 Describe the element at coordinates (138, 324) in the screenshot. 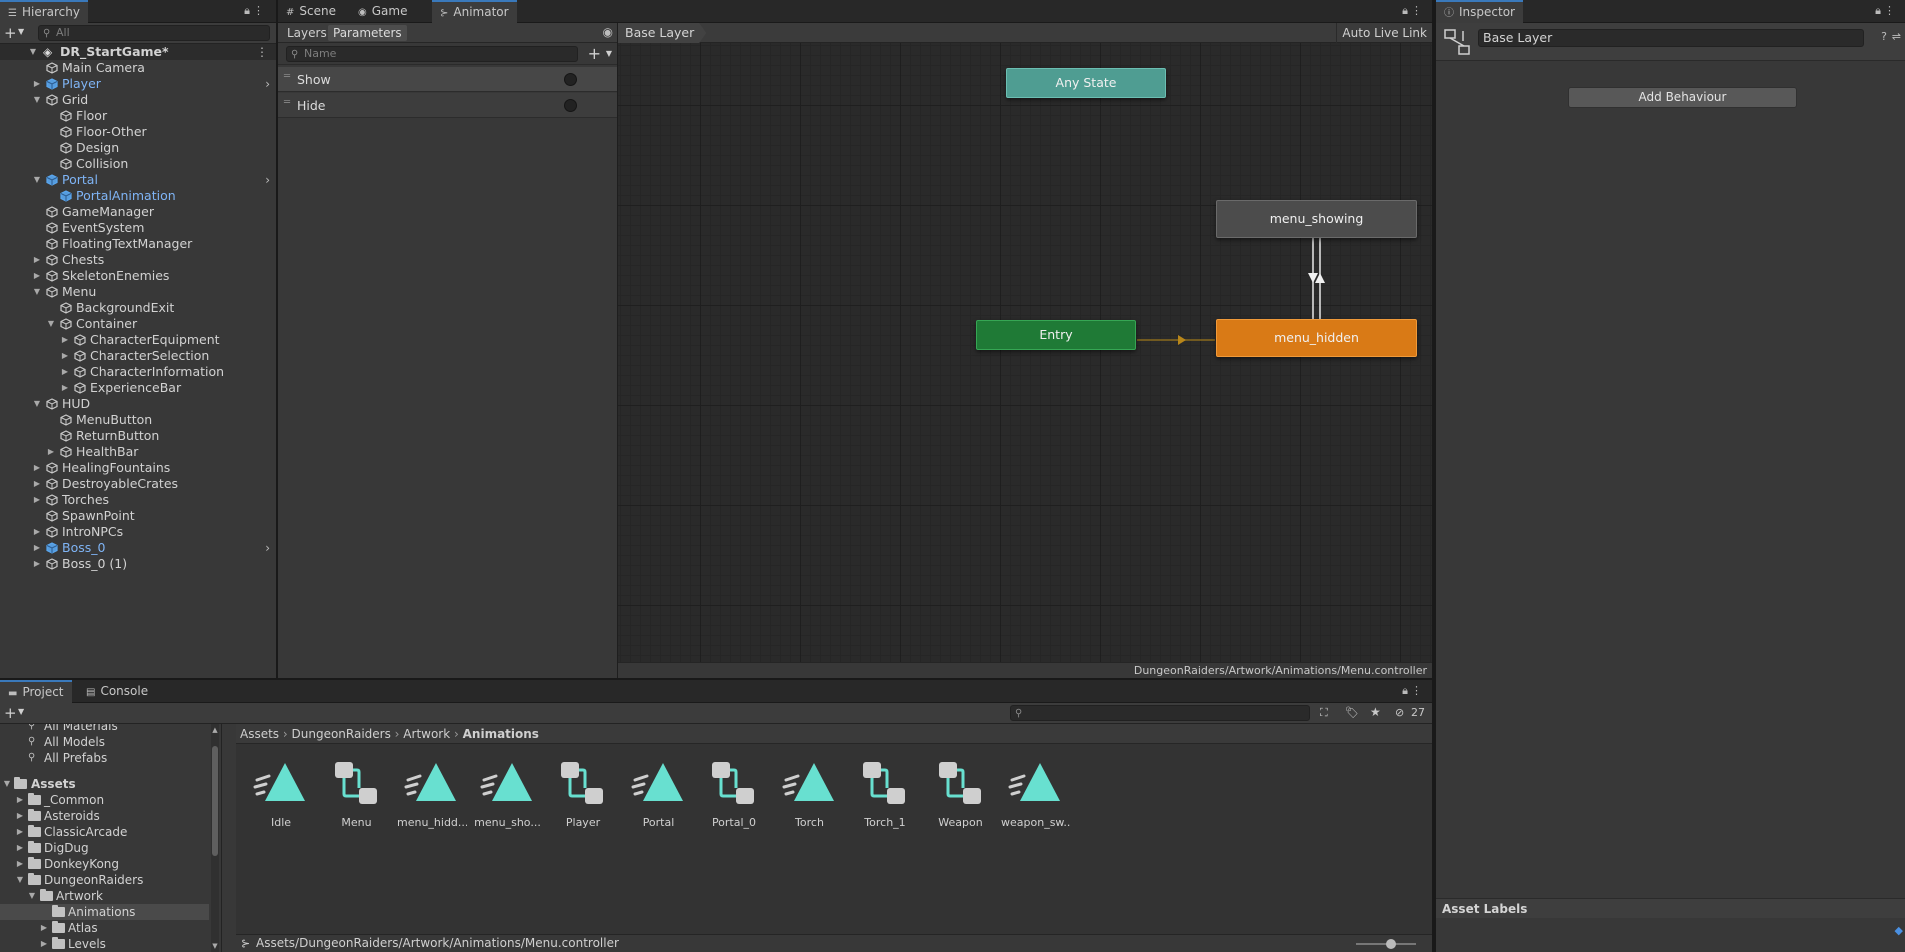

I see `hierarchy-item: ▼ Container` at that location.